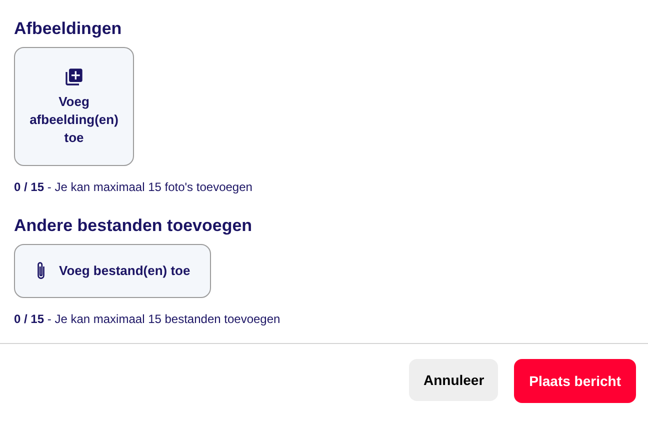 The image size is (648, 423). I want to click on limit-note: 0 / 15 - Je kan maximaal 15 foto's toevoegen, so click(134, 187).